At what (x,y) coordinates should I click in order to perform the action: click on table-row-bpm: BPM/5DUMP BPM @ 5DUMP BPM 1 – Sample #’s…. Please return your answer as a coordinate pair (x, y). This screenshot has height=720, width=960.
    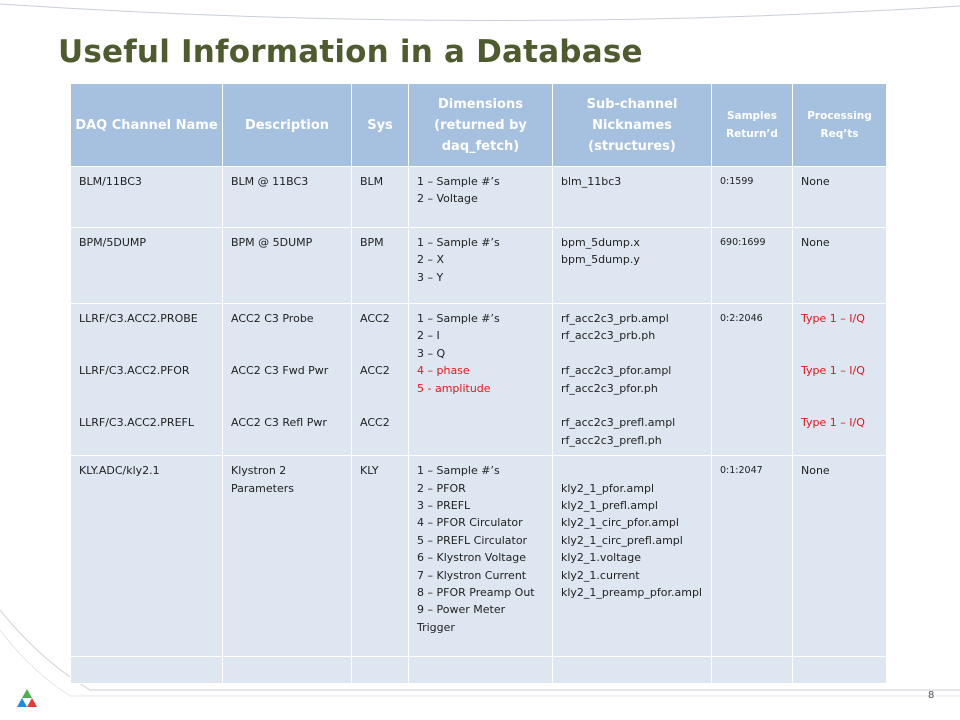
    Looking at the image, I should click on (478, 265).